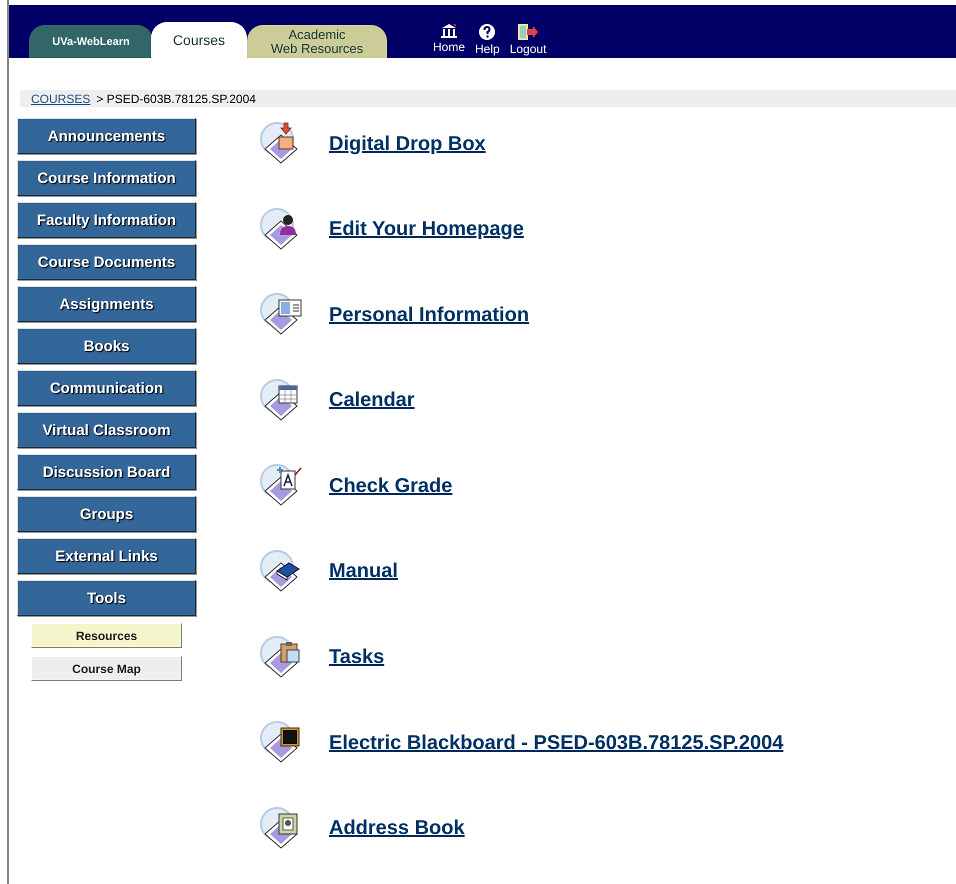  What do you see at coordinates (372, 400) in the screenshot?
I see `tool-link: Calendar` at bounding box center [372, 400].